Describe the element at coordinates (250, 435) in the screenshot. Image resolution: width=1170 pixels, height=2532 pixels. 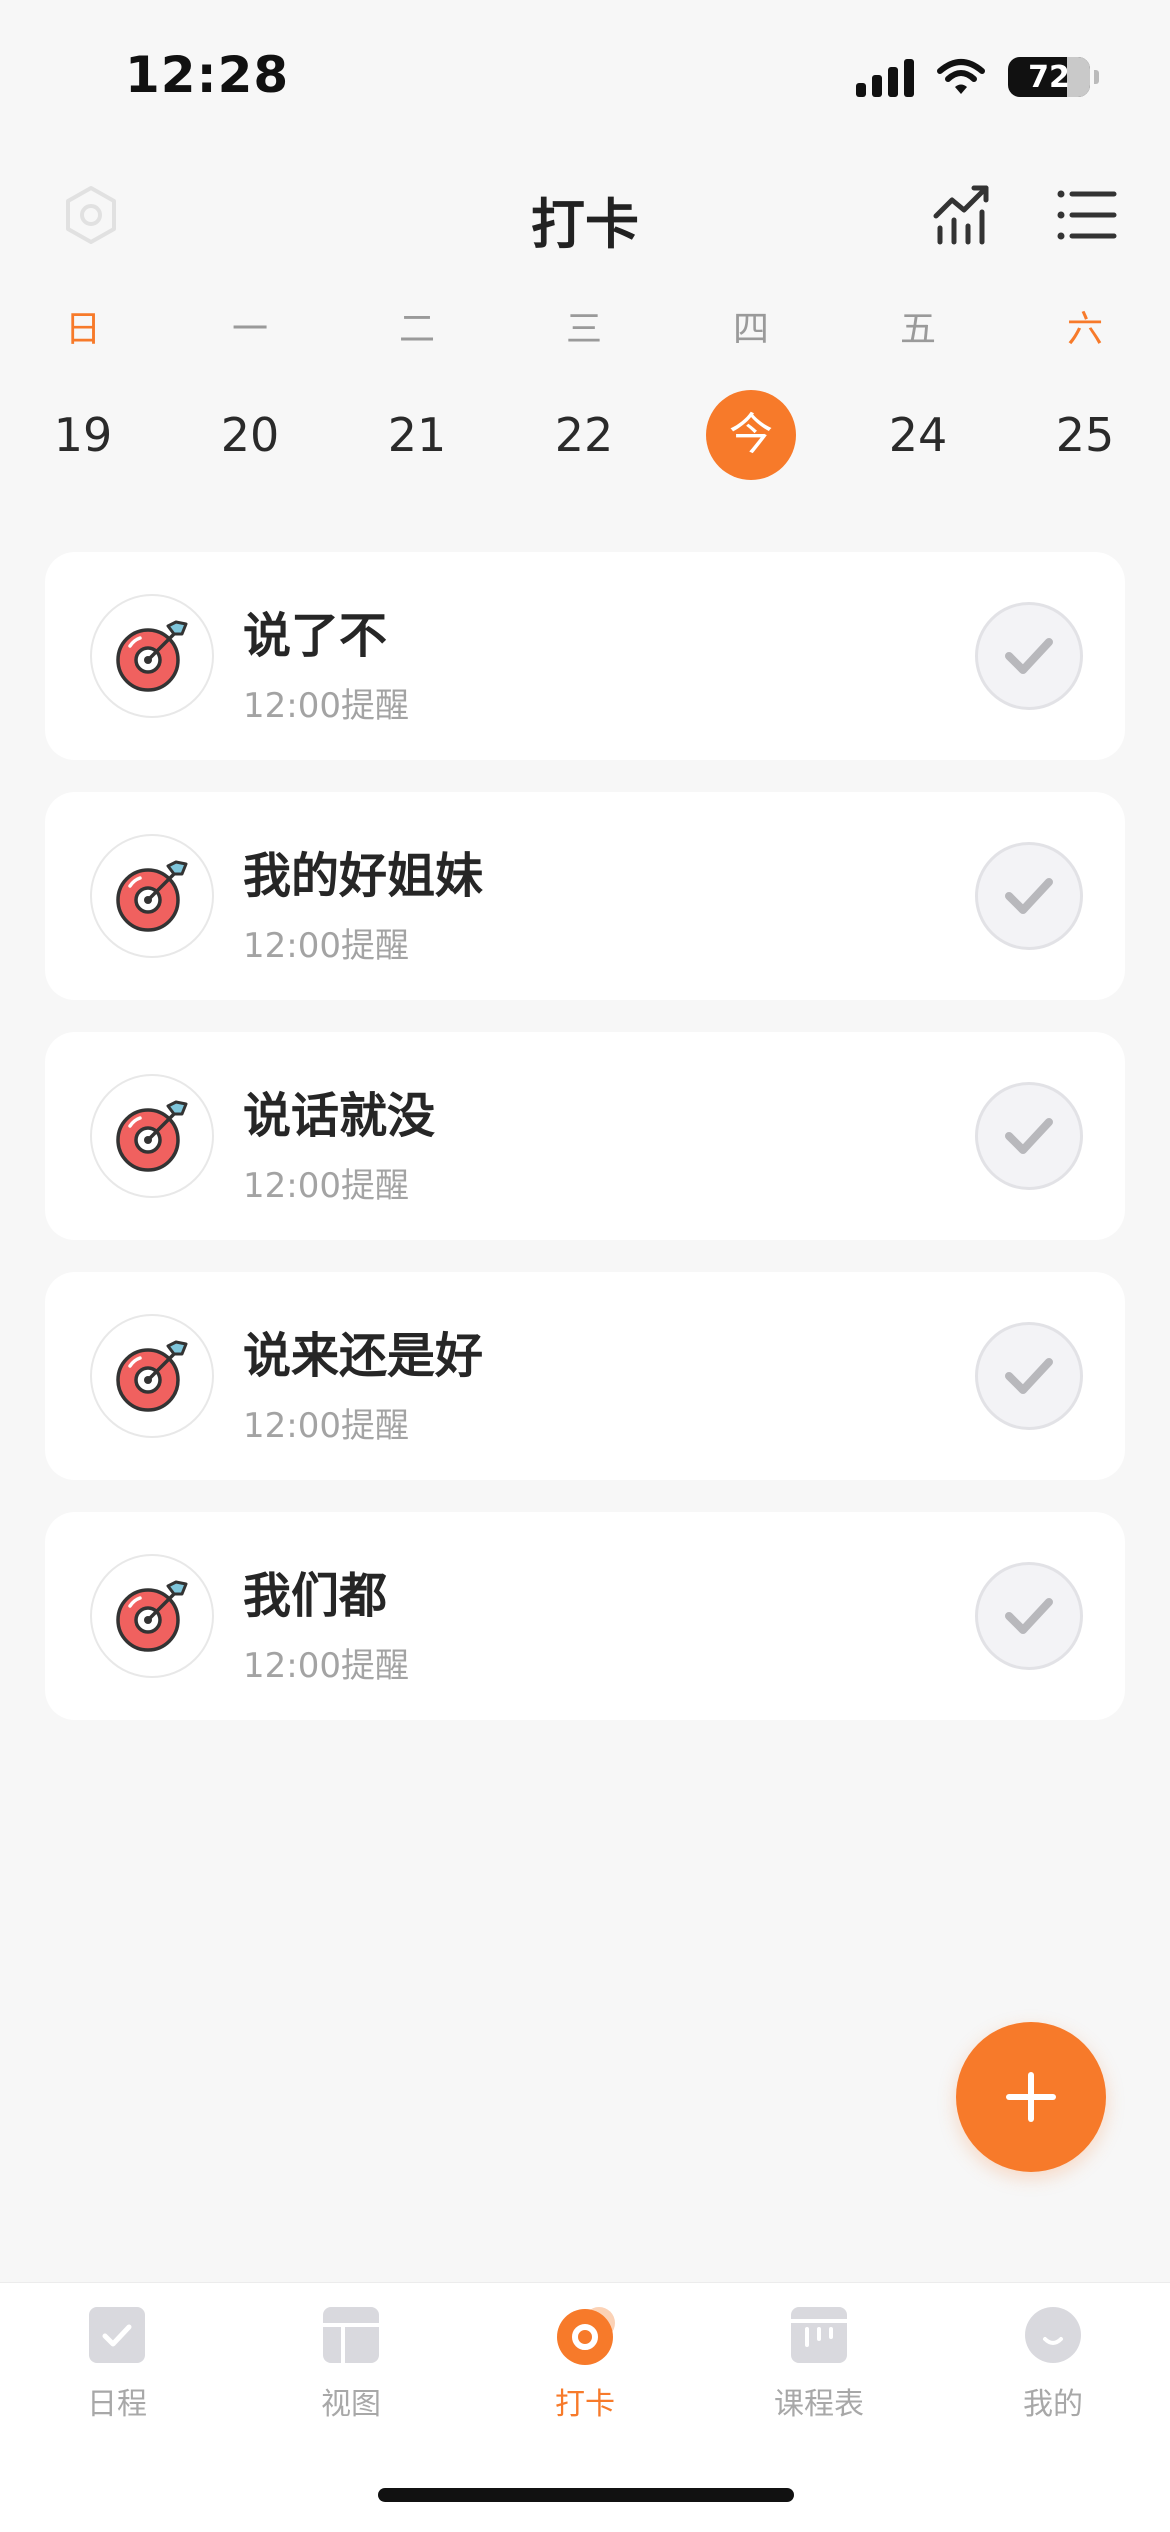
I see `date-number: 20` at that location.